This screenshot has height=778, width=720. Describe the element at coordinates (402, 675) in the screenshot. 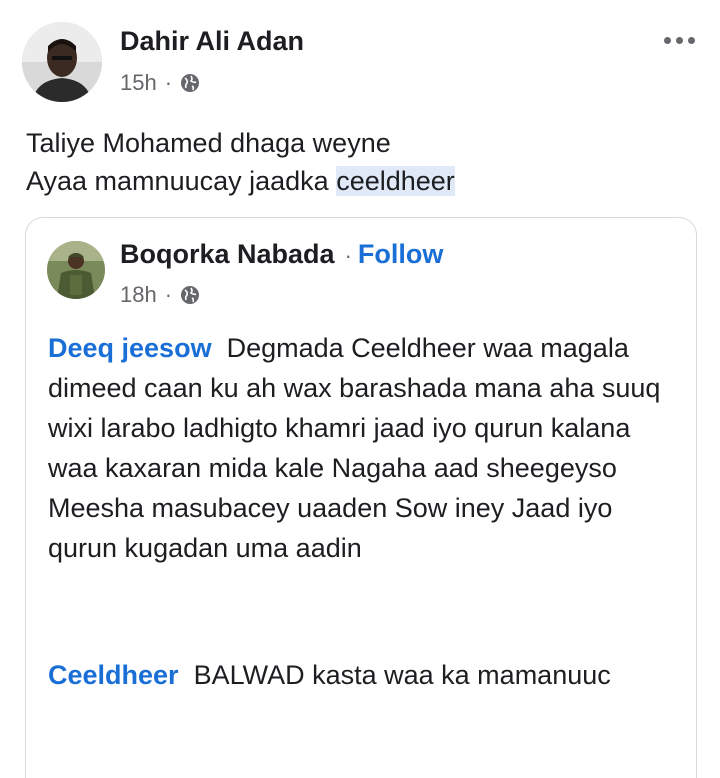

I see `comment-2-text: BALWAD kasta waa ka mamanuuc` at that location.